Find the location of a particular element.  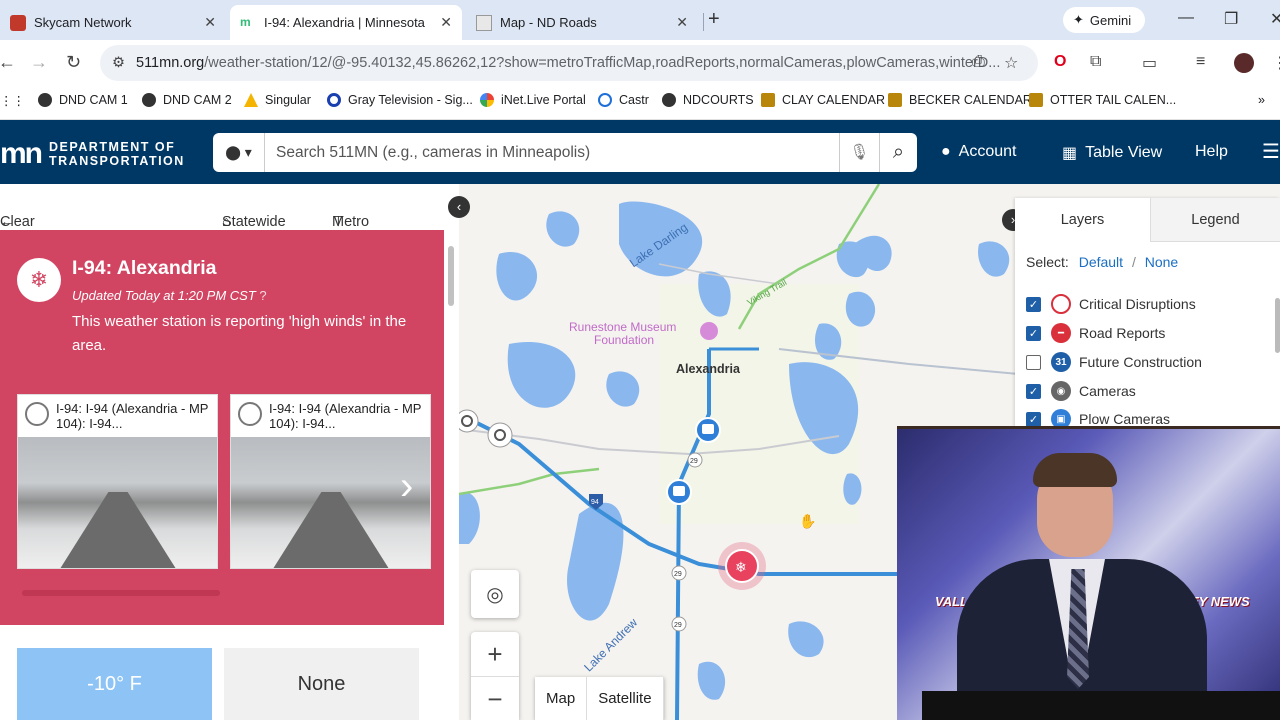

checkbox is located at coordinates (1033, 362).